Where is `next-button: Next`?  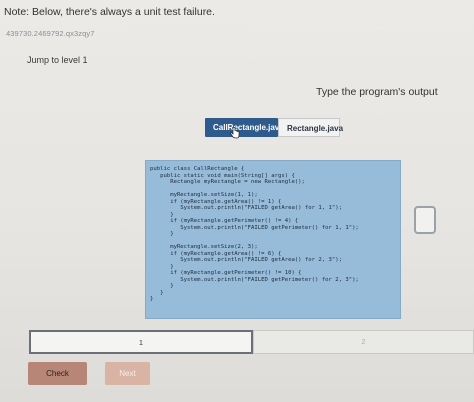 next-button: Next is located at coordinates (127, 373).